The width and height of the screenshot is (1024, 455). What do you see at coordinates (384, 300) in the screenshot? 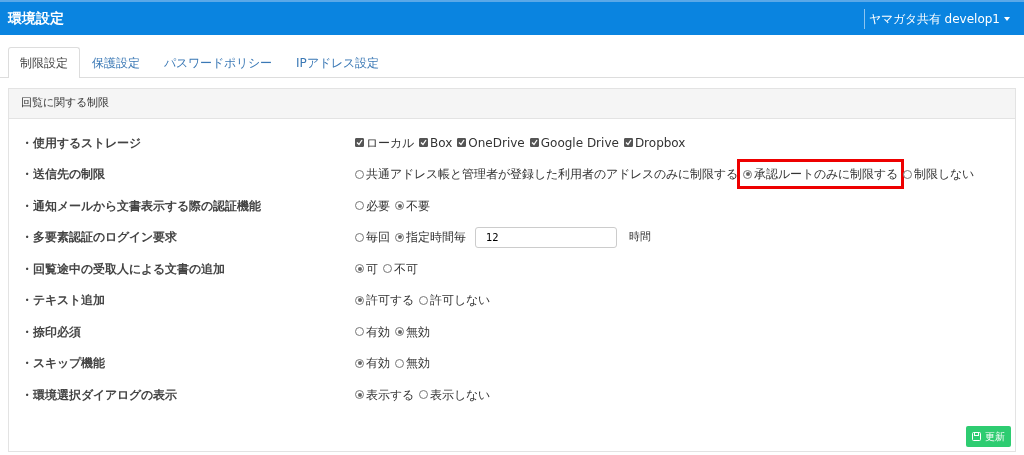
I see `radio-option: 許可する` at bounding box center [384, 300].